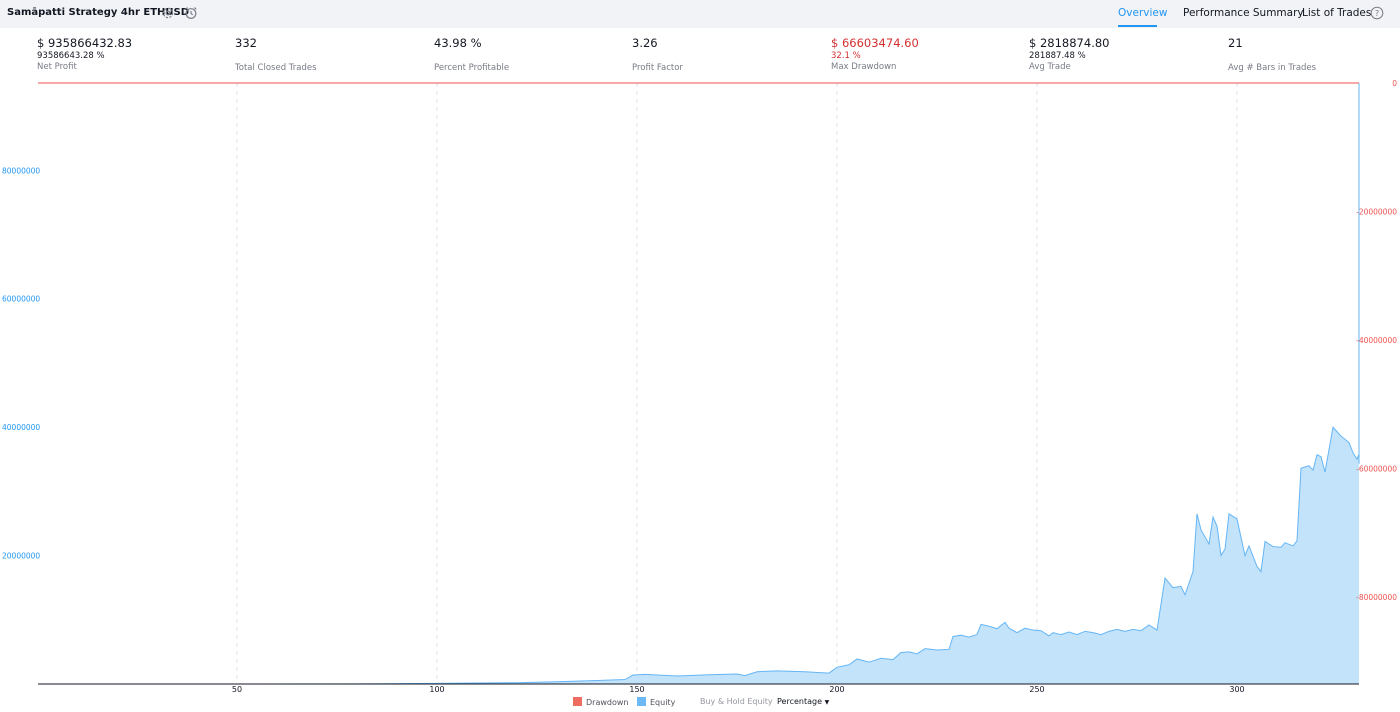 Image resolution: width=1400 pixels, height=712 pixels. Describe the element at coordinates (1137, 26) in the screenshot. I see `active-tab-indicator` at that location.